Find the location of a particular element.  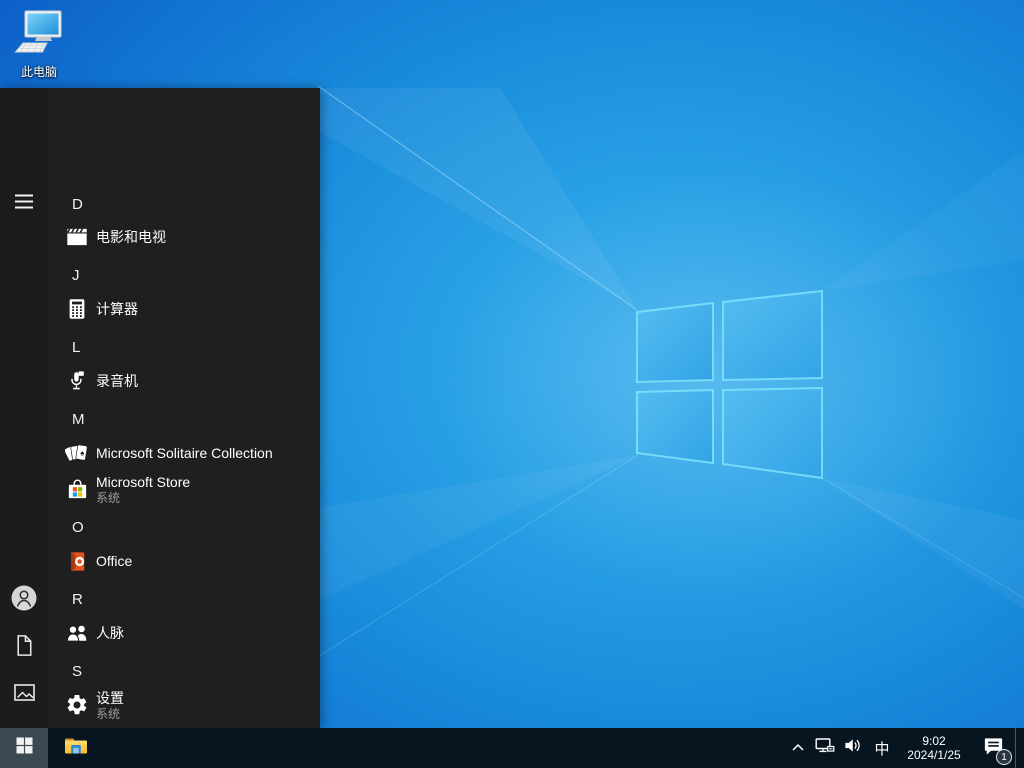

clock-date: 2024/1/25 is located at coordinates (934, 755).